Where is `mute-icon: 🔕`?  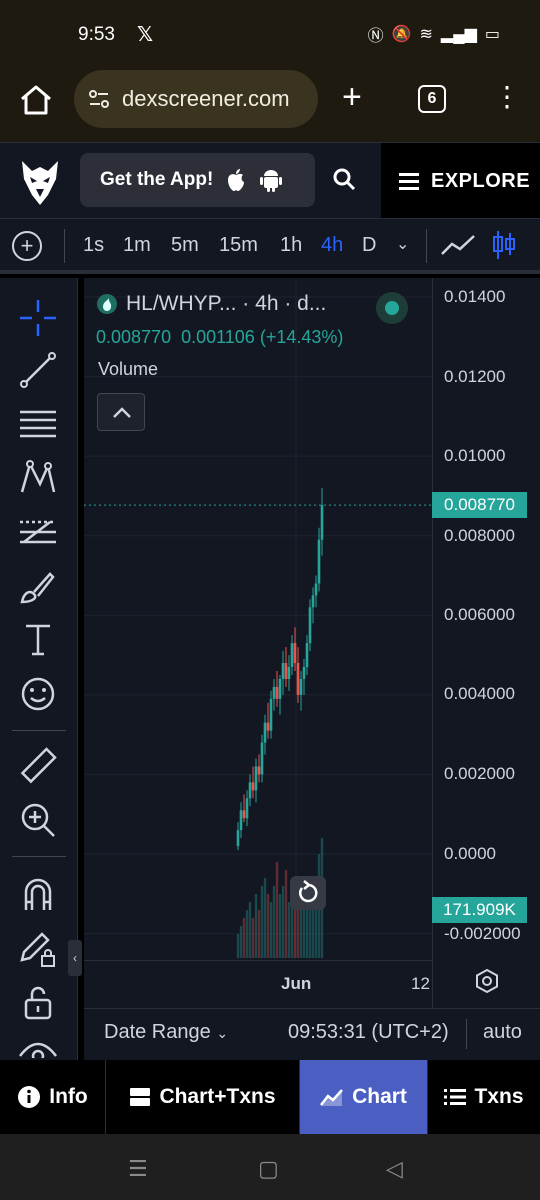 mute-icon: 🔕 is located at coordinates (401, 34).